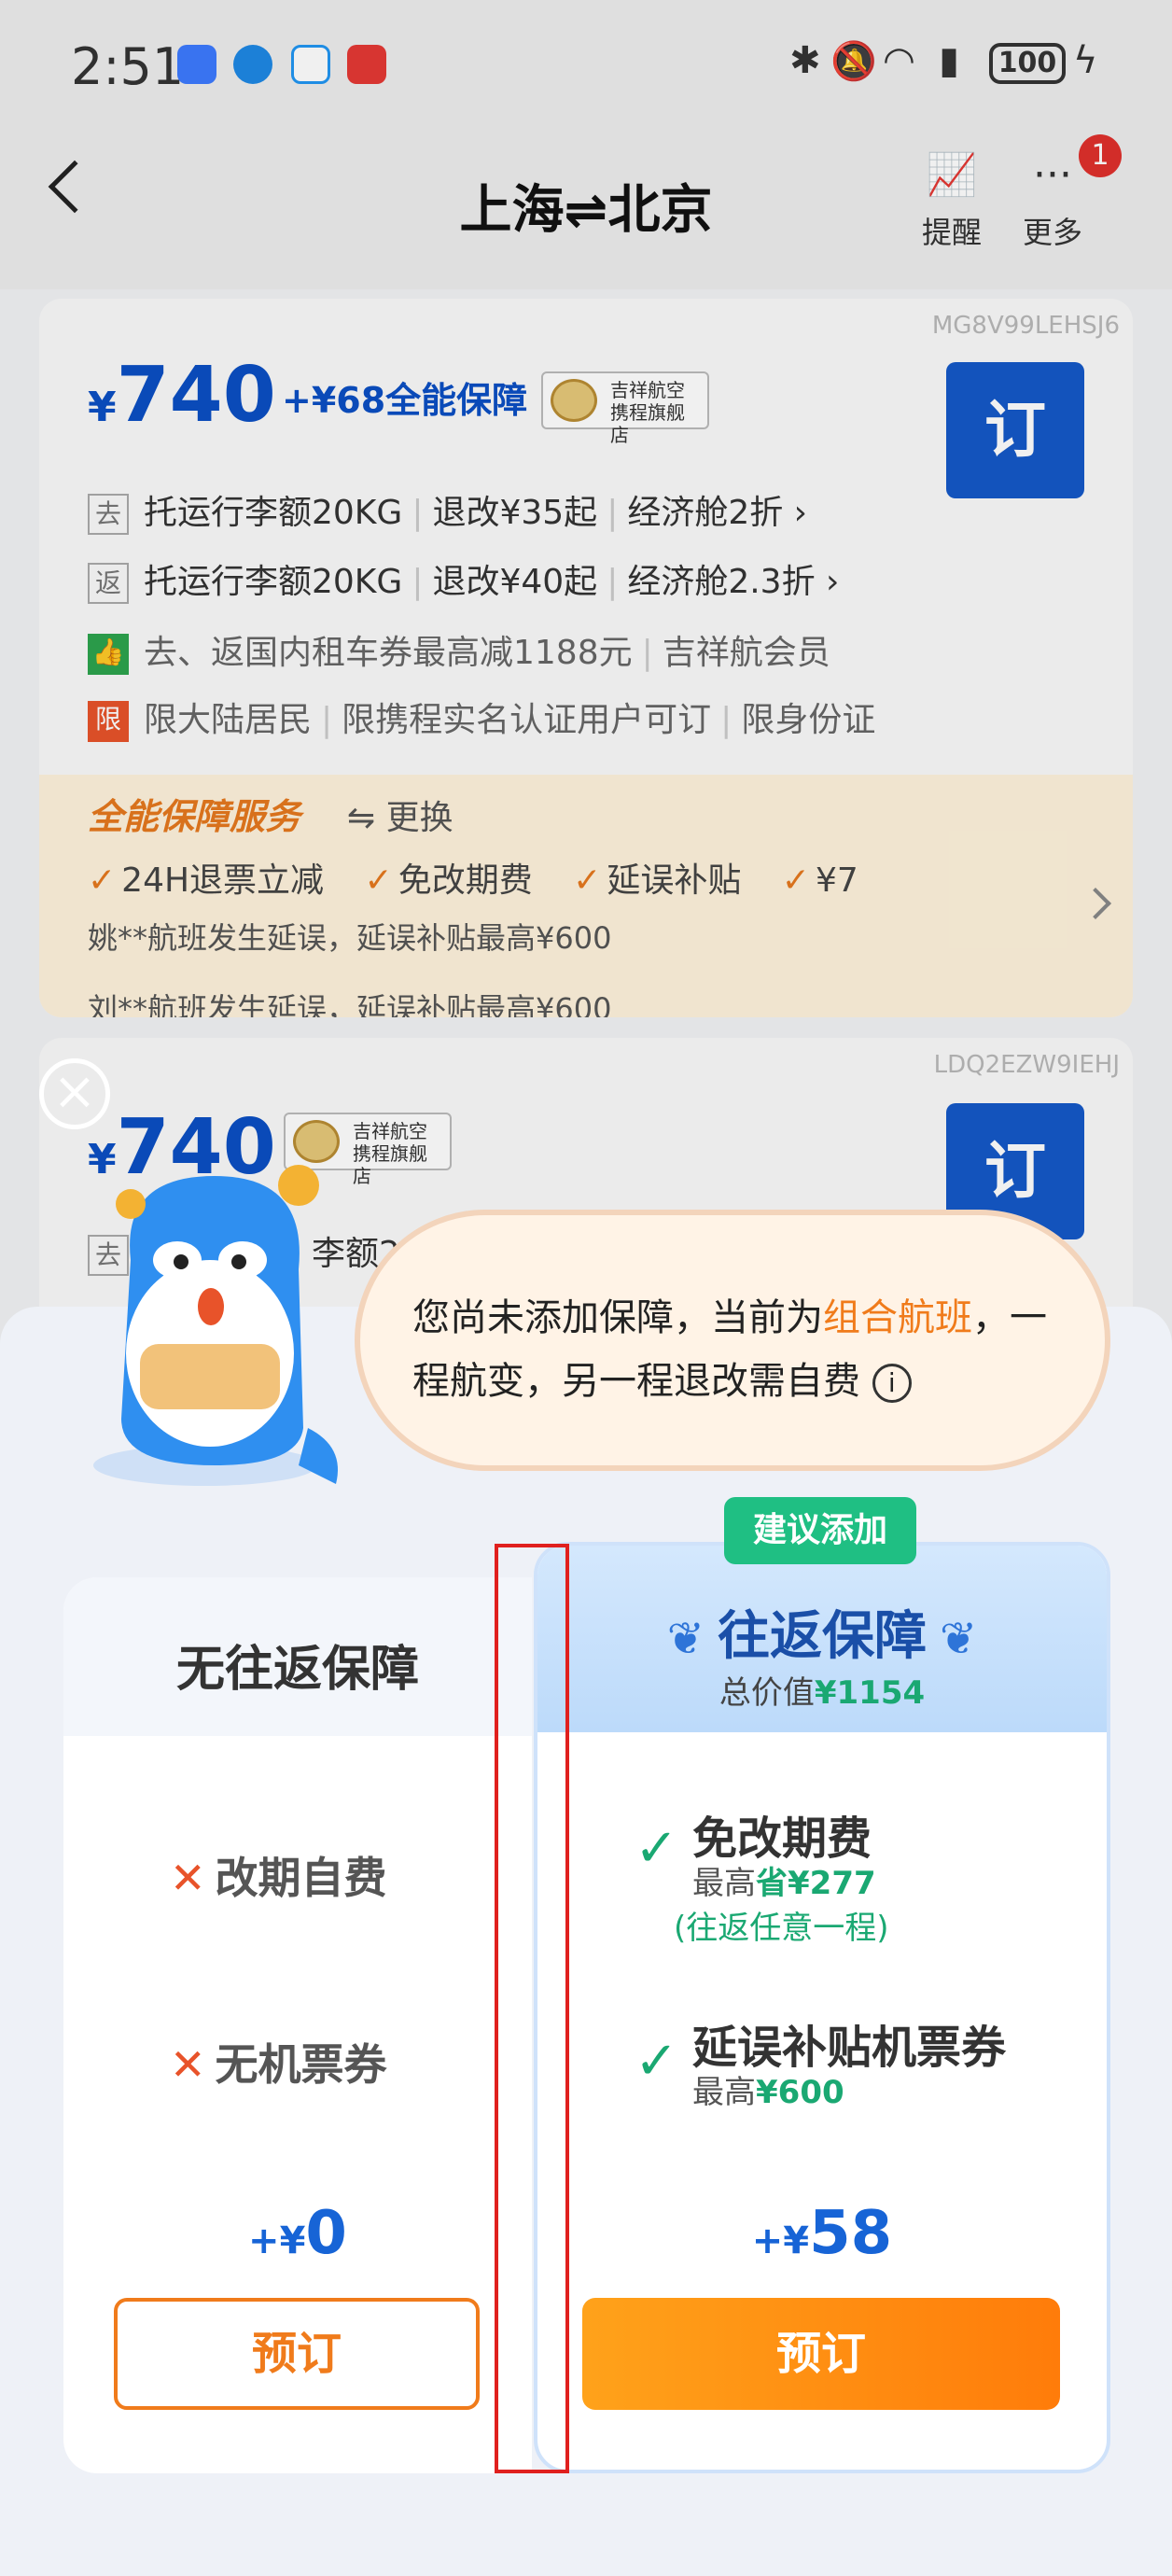 Image resolution: width=1172 pixels, height=2576 pixels. Describe the element at coordinates (685, 1639) in the screenshot. I see `laurel-left-icon: ❦` at that location.